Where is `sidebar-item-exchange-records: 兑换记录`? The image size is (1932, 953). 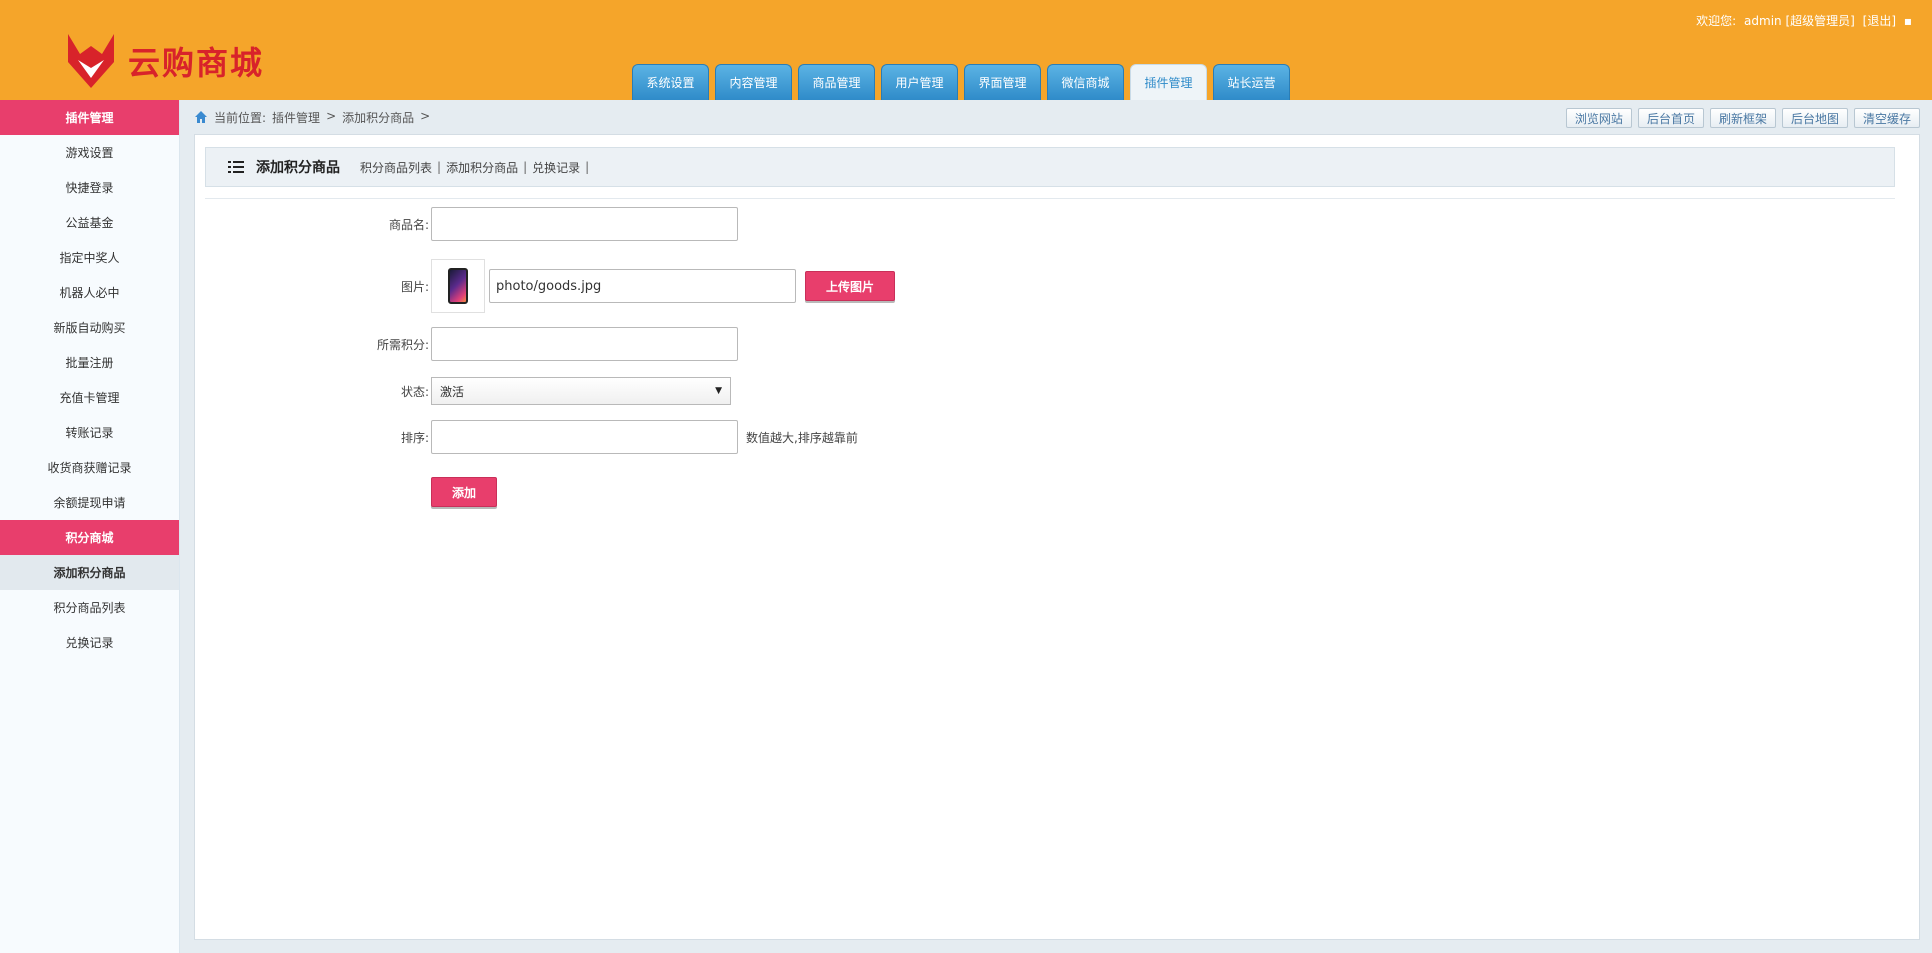 sidebar-item-exchange-records: 兑换记录 is located at coordinates (89, 642).